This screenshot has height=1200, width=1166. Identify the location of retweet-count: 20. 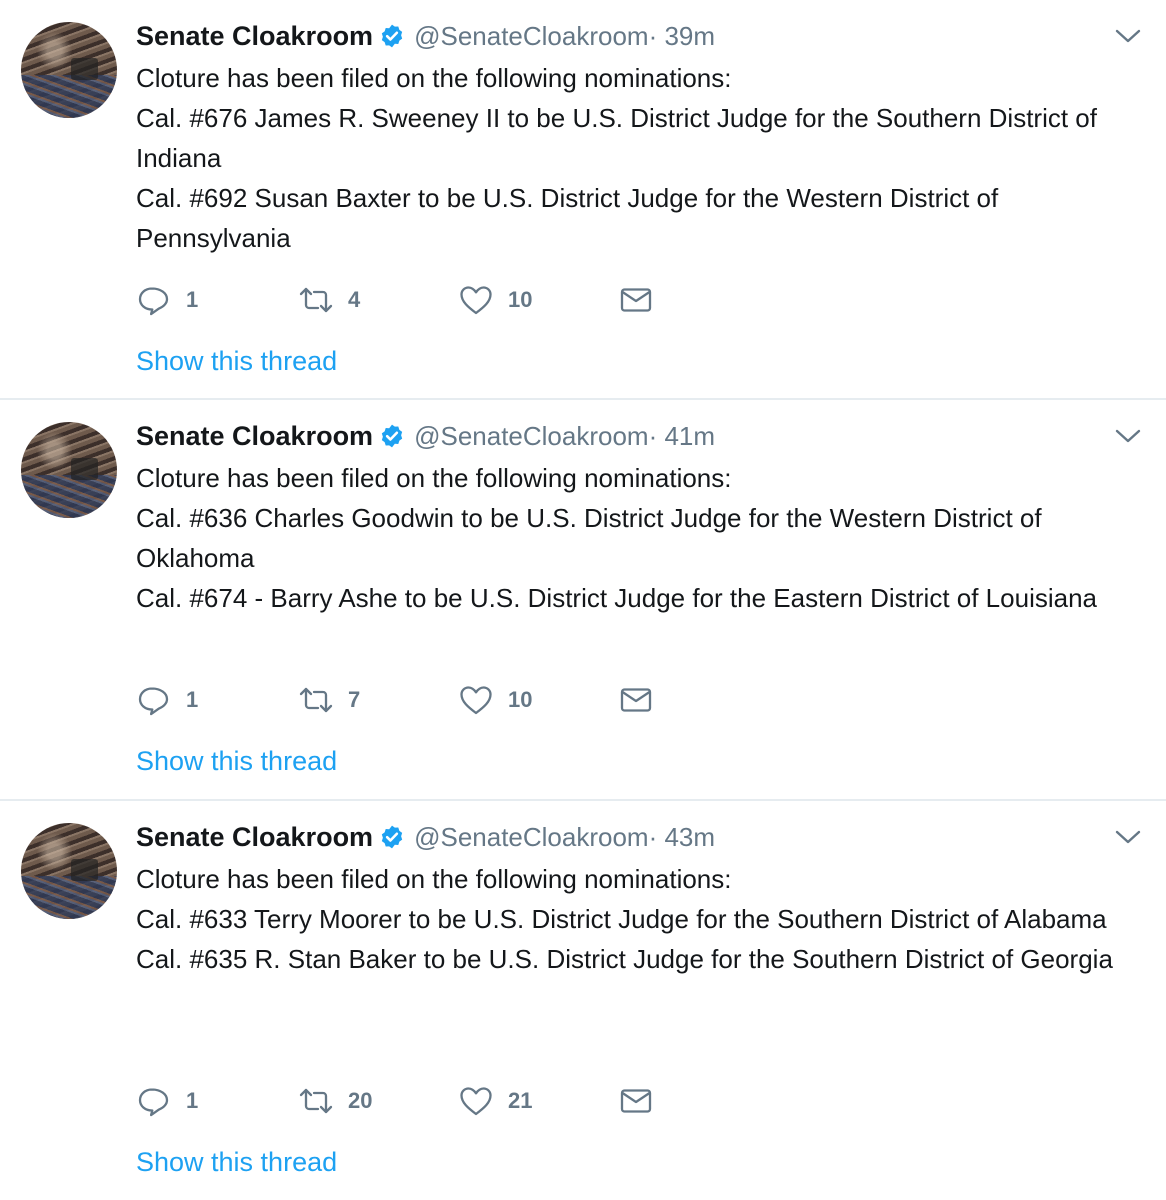
(360, 1100).